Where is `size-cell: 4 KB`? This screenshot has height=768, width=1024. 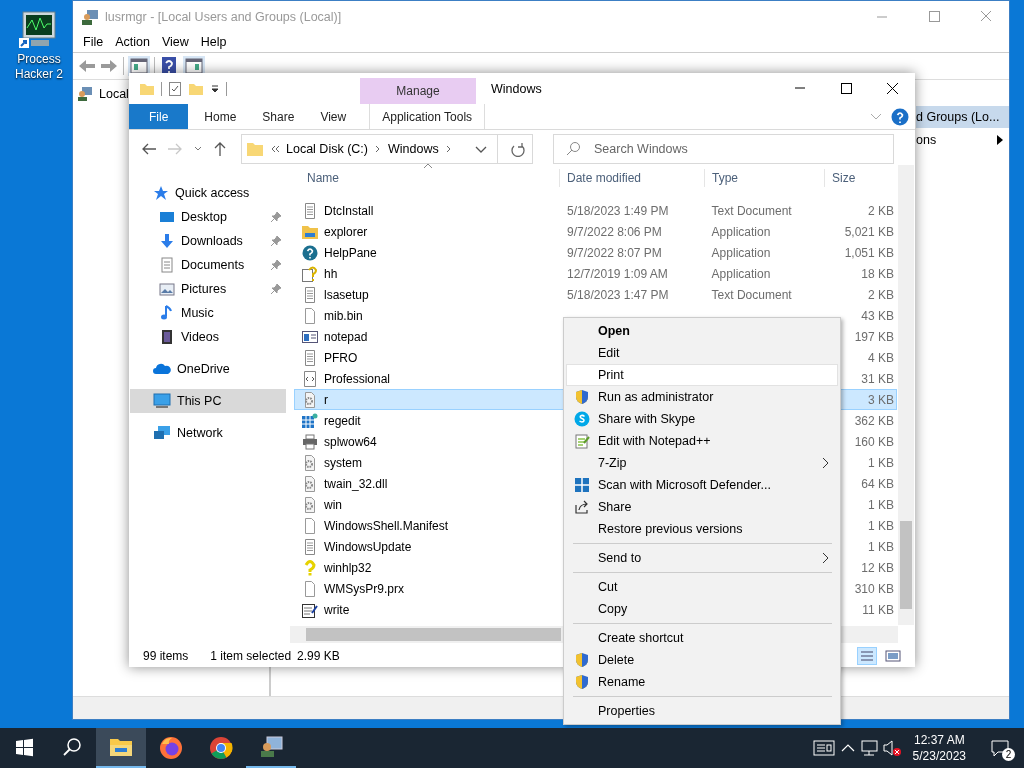 size-cell: 4 KB is located at coordinates (881, 357).